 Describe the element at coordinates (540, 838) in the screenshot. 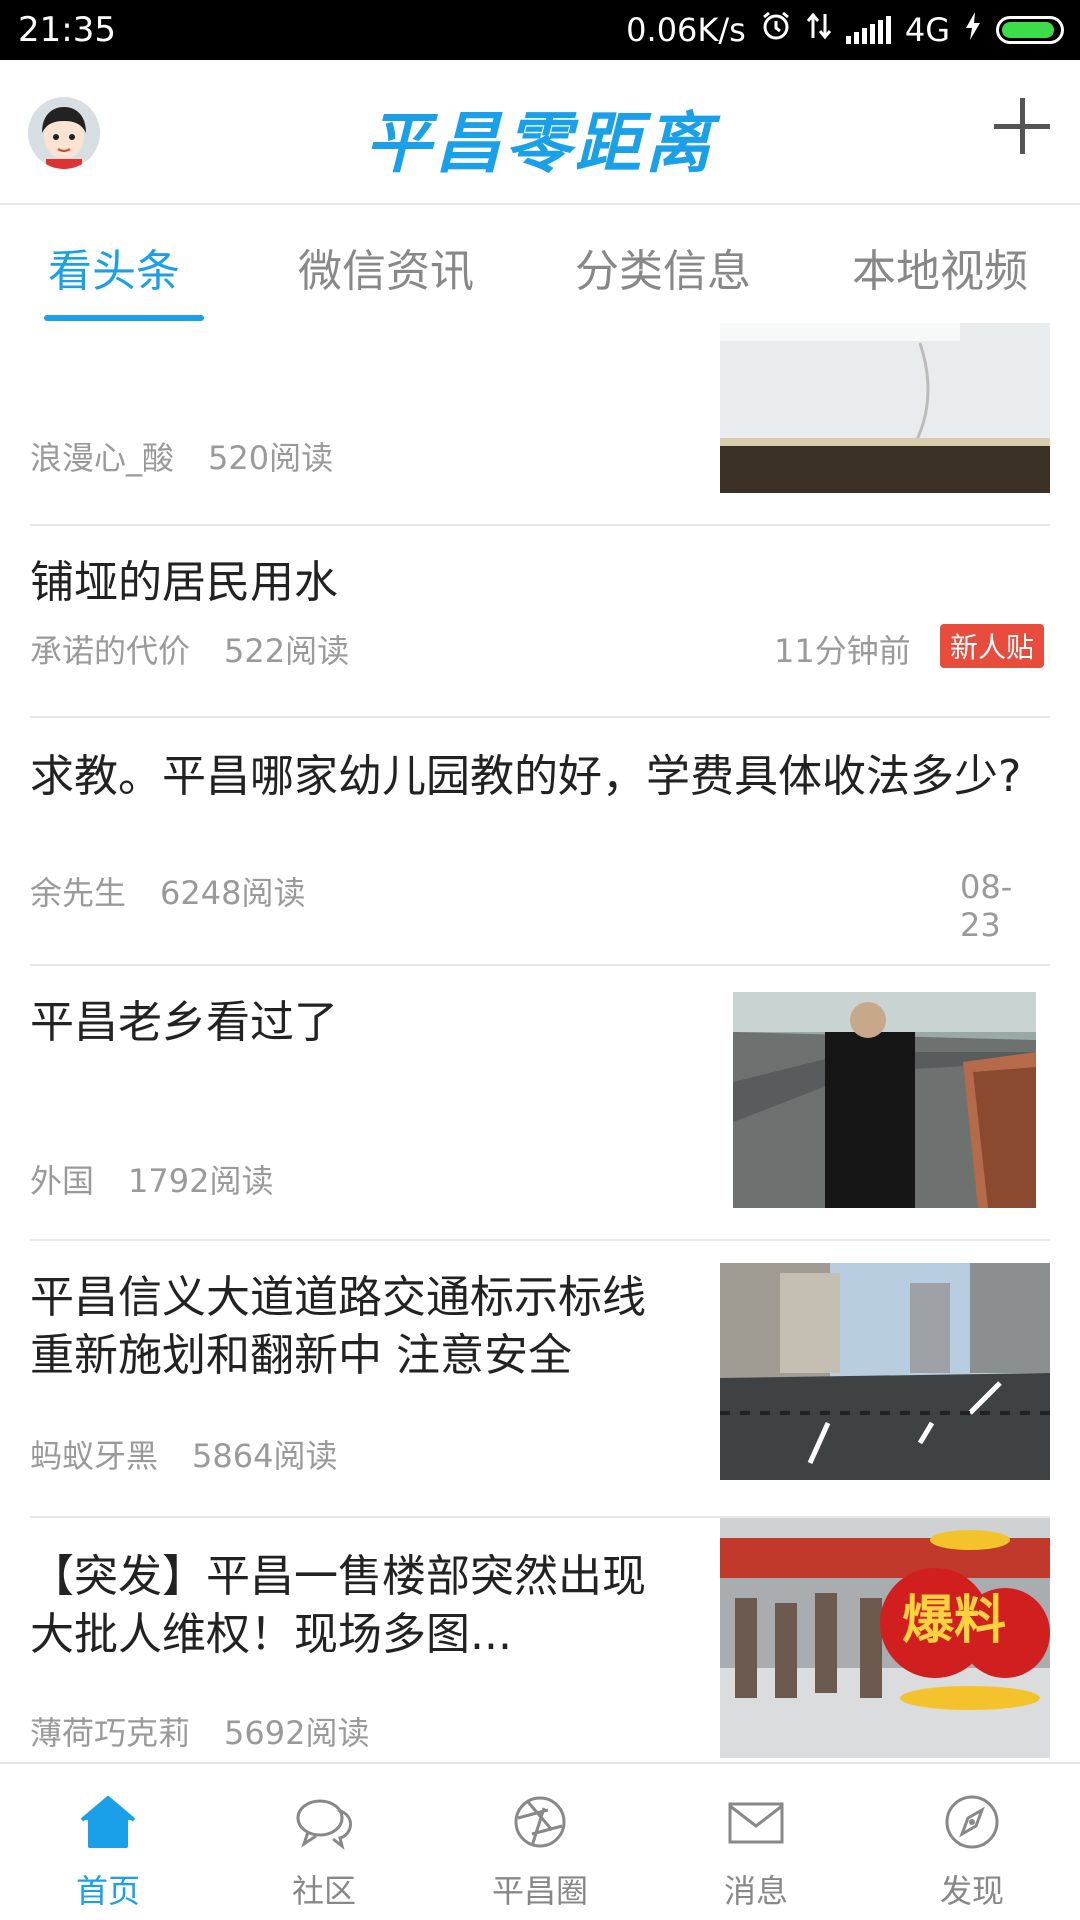

I see `list-item: 求教。平昌哪家幼儿园教的好，学费具体收法多少? 余先生 6248阅读 08-23` at that location.